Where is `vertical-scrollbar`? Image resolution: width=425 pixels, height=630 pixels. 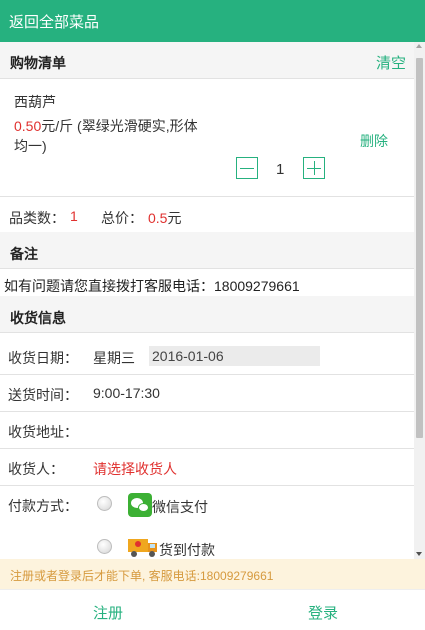 vertical-scrollbar is located at coordinates (419, 300).